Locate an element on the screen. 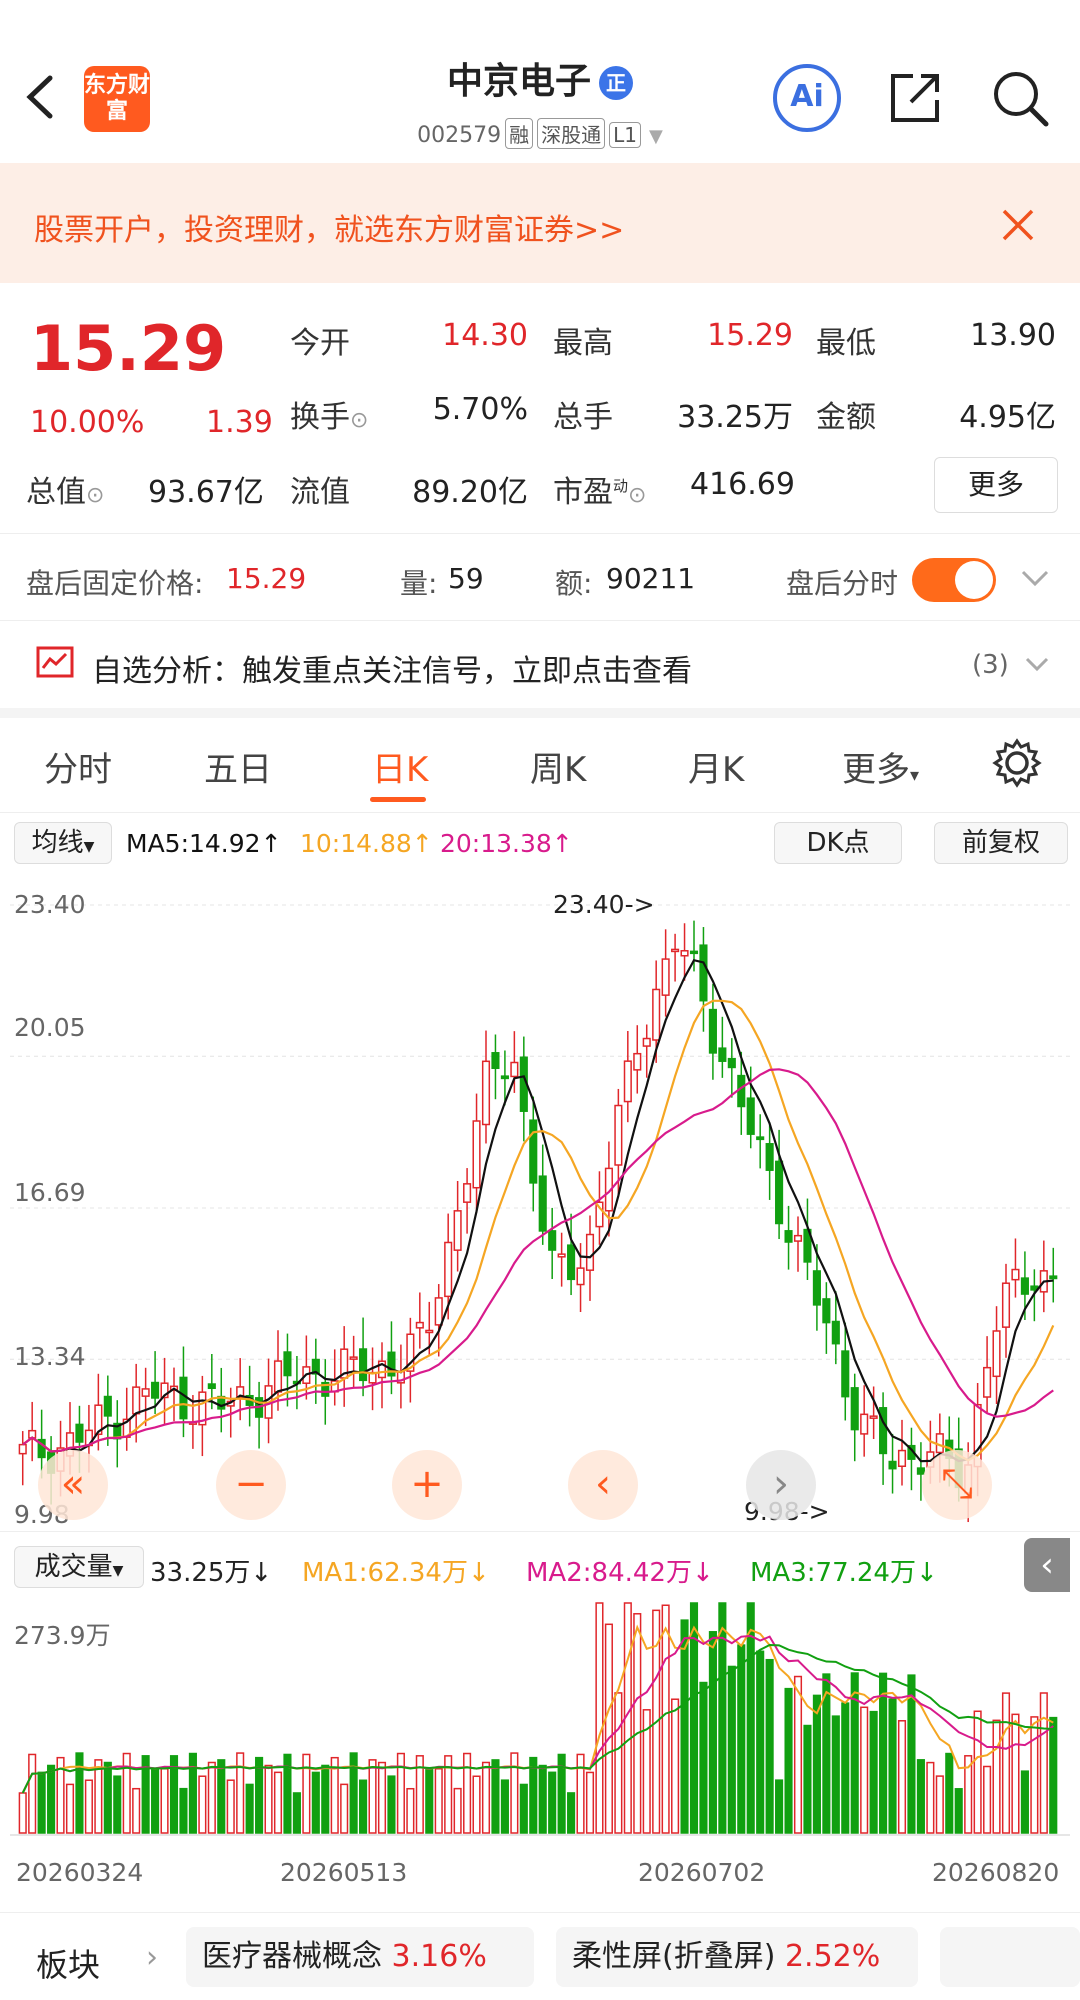  after-hours-toggle-label: 盘后分时 is located at coordinates (842, 583).